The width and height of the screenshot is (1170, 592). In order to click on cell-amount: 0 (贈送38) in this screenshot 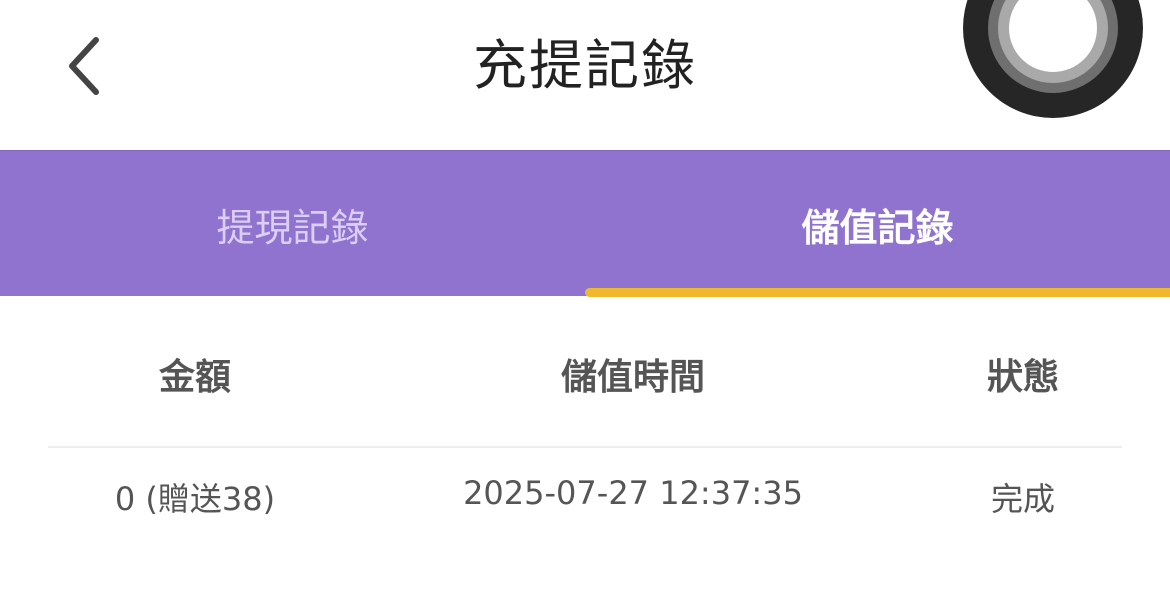, I will do `click(195, 499)`.